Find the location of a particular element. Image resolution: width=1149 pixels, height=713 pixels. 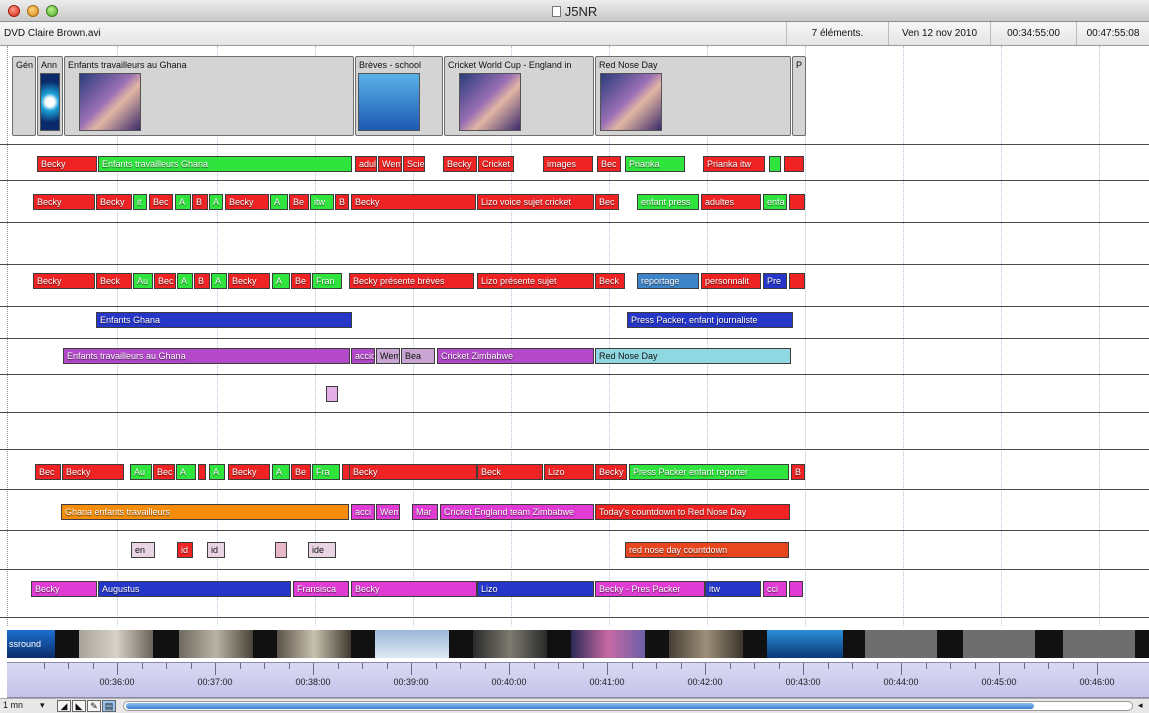

timeline-segment: Lizo voice sujet cricket is located at coordinates (535, 202).